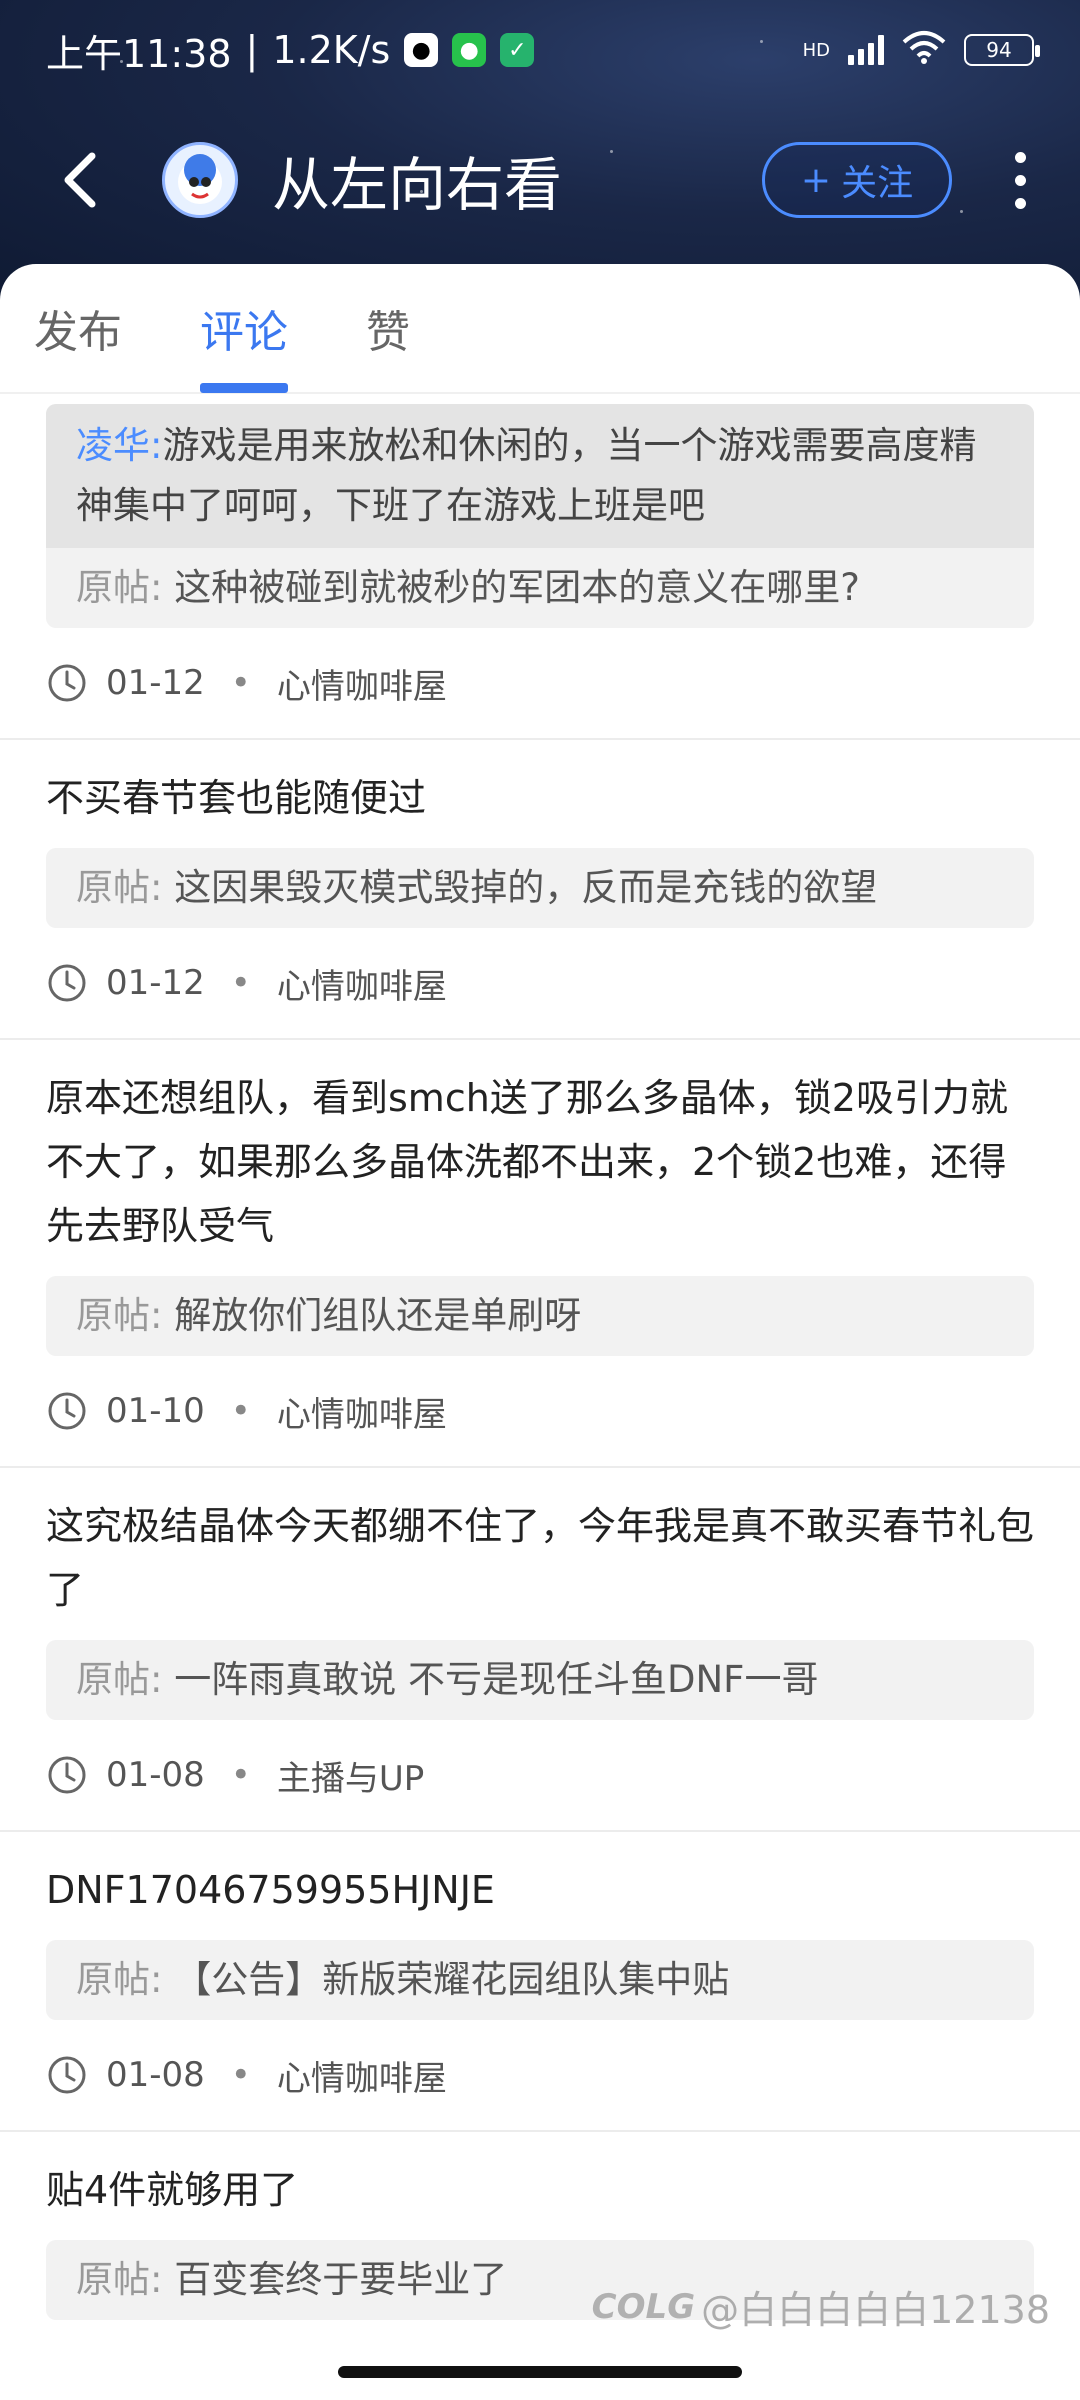 The width and height of the screenshot is (1080, 2400). Describe the element at coordinates (875, 2310) in the screenshot. I see `watermark-text: @白白白白白12138` at that location.